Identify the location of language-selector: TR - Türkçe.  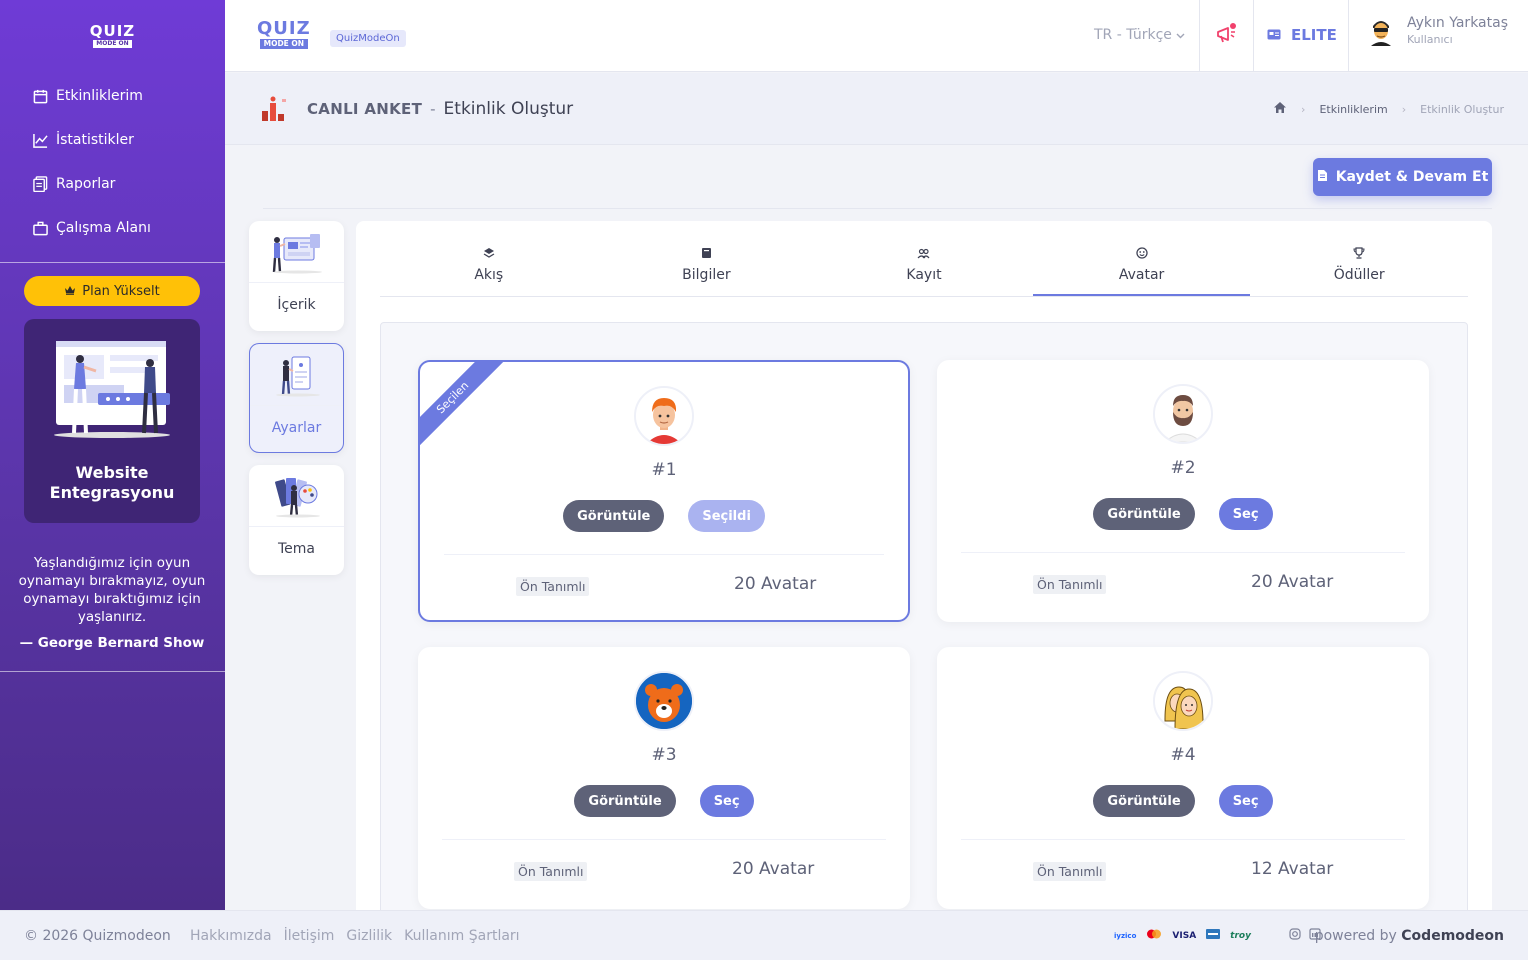
(1139, 35).